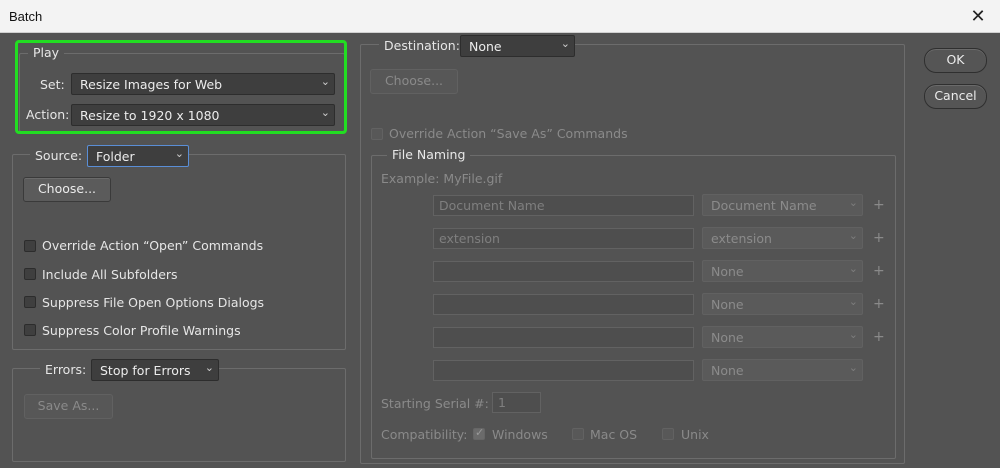 The height and width of the screenshot is (468, 1000). Describe the element at coordinates (695, 434) in the screenshot. I see `compat-unix-label: Unix` at that location.